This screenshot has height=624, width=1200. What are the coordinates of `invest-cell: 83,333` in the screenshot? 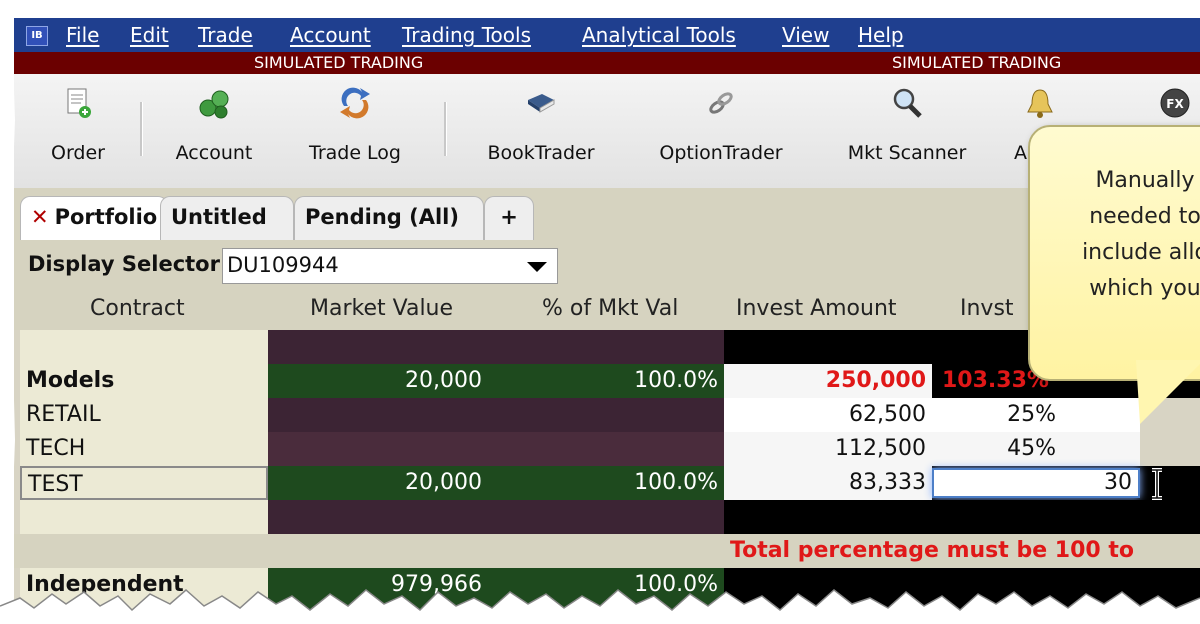 It's located at (828, 483).